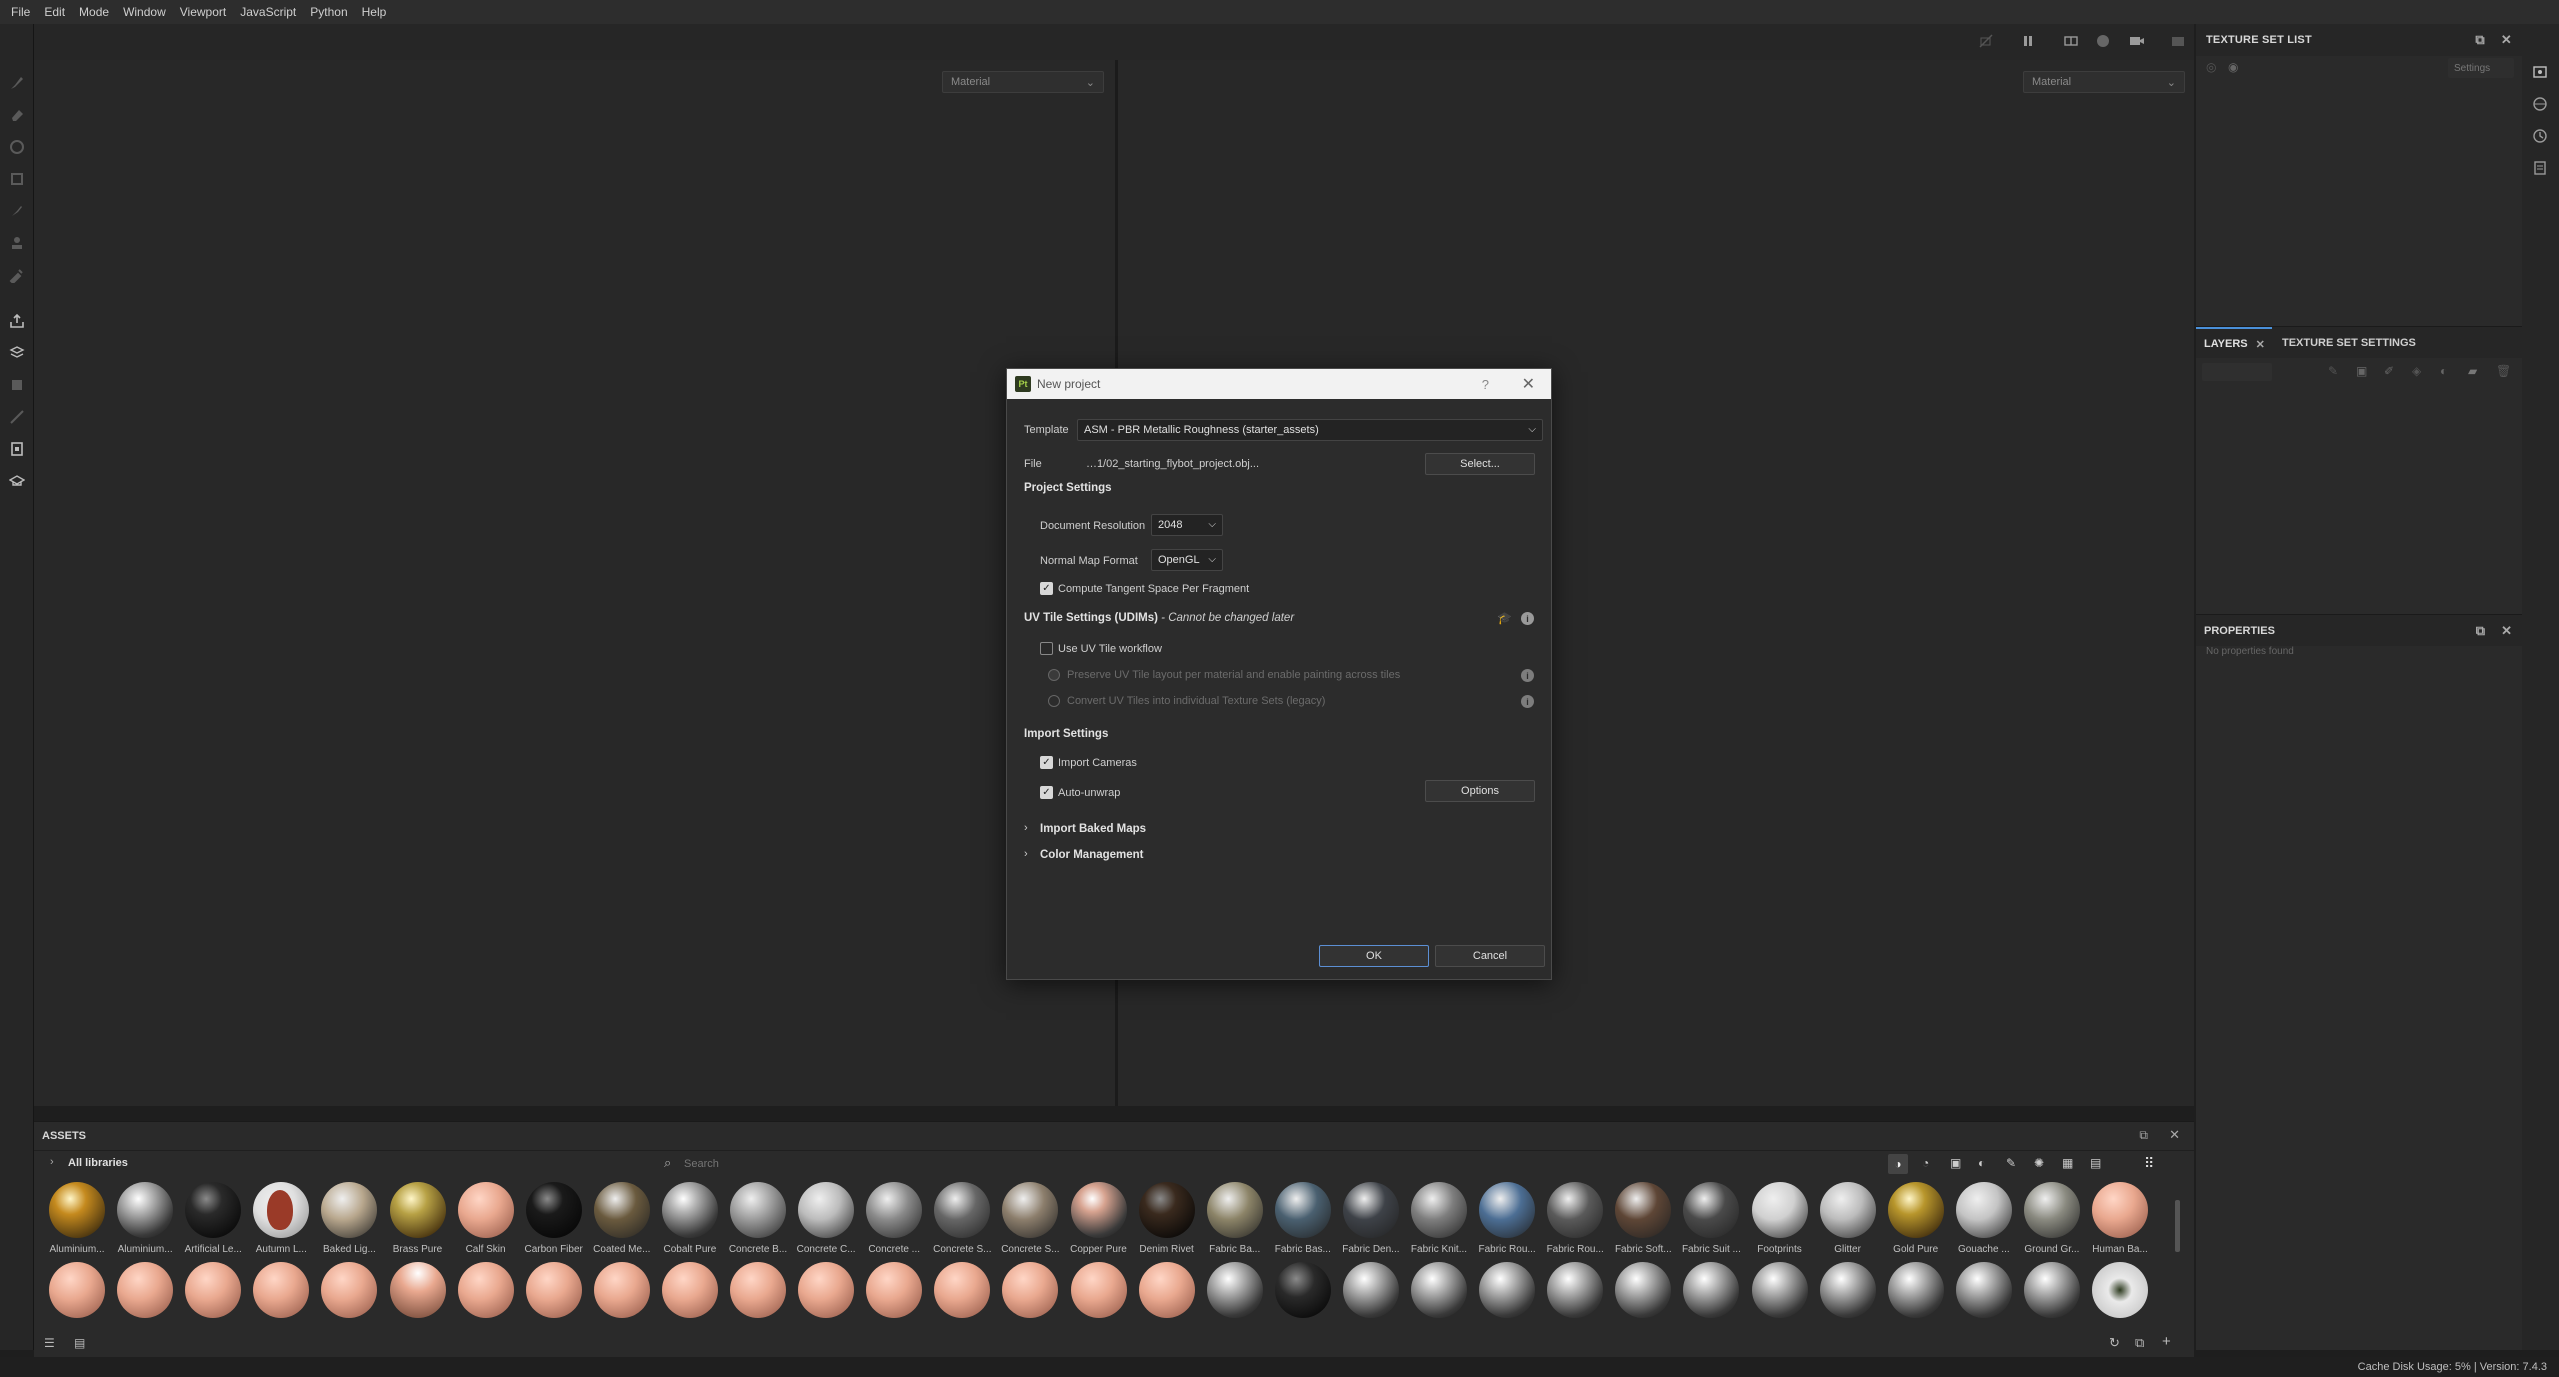  I want to click on tangent-space-checkbox: ✓, so click(1046, 588).